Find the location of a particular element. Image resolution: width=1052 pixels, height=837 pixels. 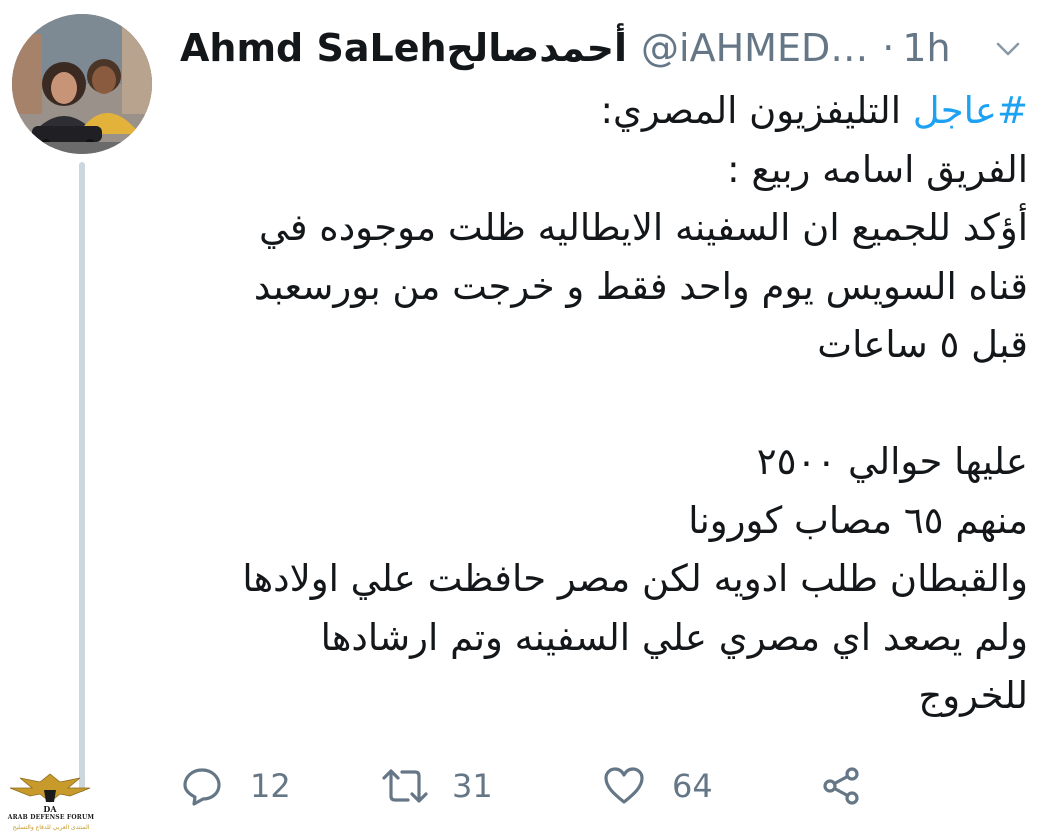

share-button is located at coordinates (842, 786).